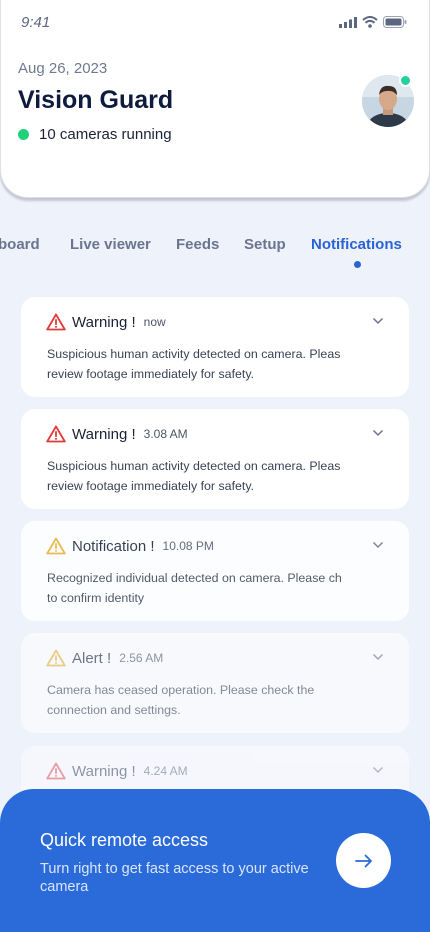 This screenshot has height=932, width=430. Describe the element at coordinates (36, 22) in the screenshot. I see `status-time: 9:41` at that location.